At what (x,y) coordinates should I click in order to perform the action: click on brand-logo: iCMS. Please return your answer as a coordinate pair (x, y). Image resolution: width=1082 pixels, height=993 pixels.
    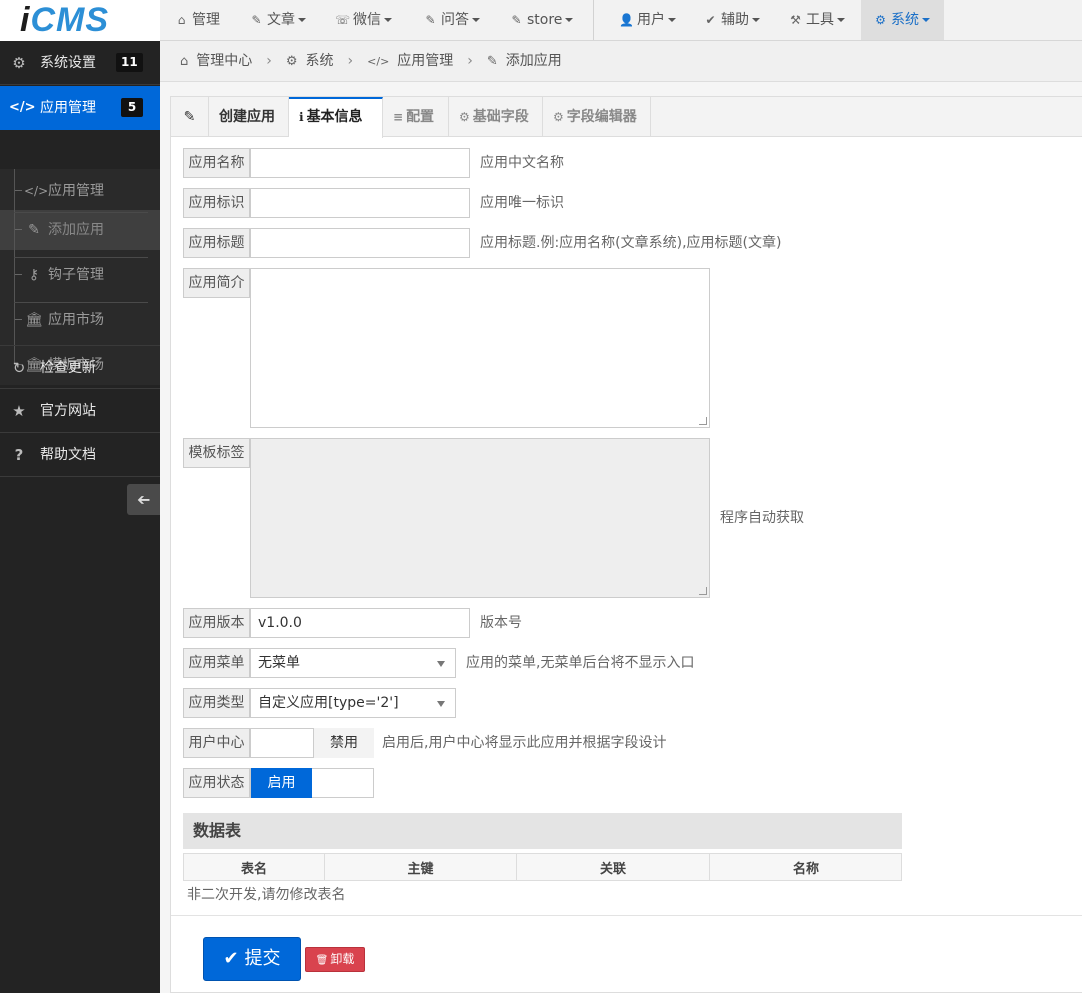
    Looking at the image, I should click on (80, 20).